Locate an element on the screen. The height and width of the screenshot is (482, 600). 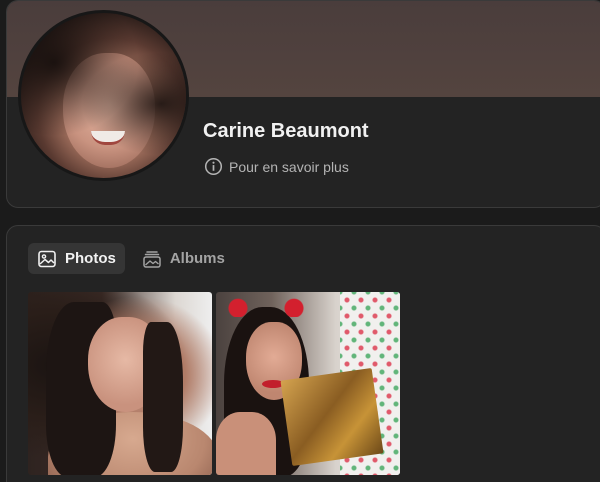
learn-more-label: Pour en savoir plus is located at coordinates (289, 166).